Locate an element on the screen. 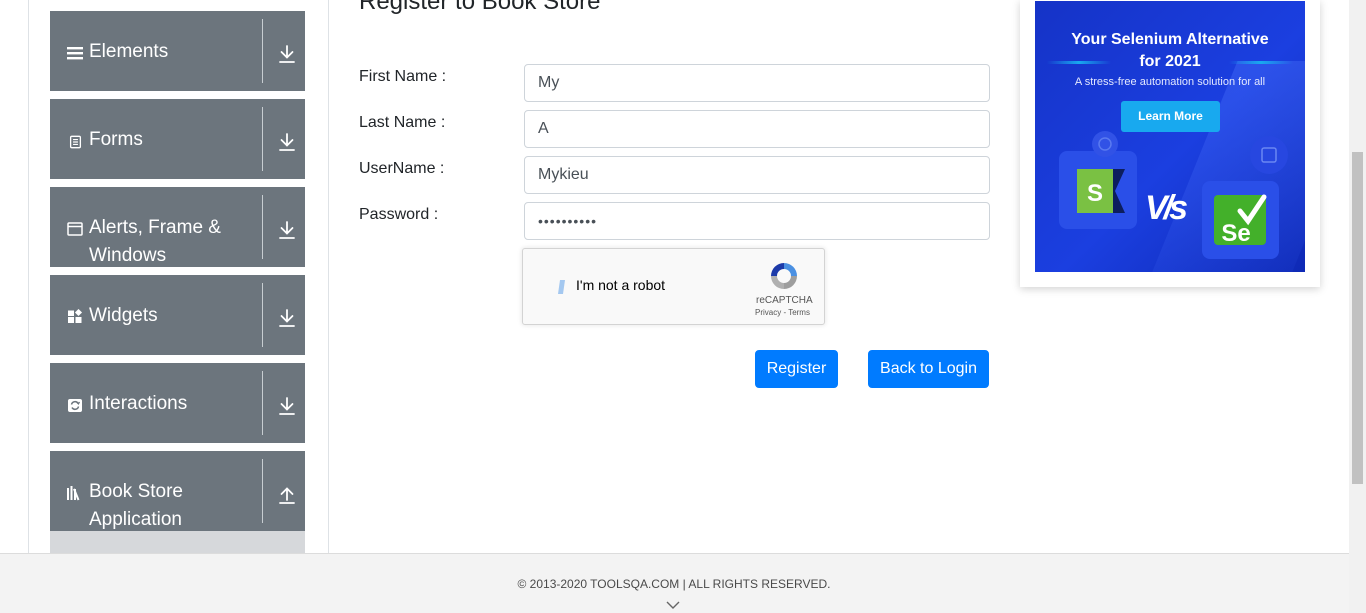 The image size is (1366, 613). recaptcha-brand: reCAPTCHA is located at coordinates (784, 300).